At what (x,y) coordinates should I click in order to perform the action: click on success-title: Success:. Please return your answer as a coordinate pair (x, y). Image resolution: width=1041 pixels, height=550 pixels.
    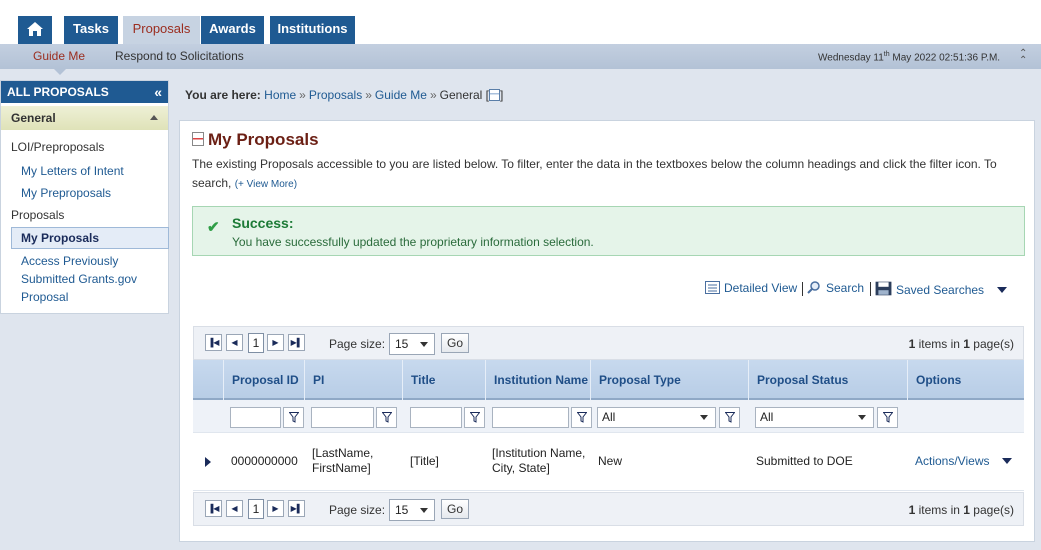
    Looking at the image, I should click on (263, 223).